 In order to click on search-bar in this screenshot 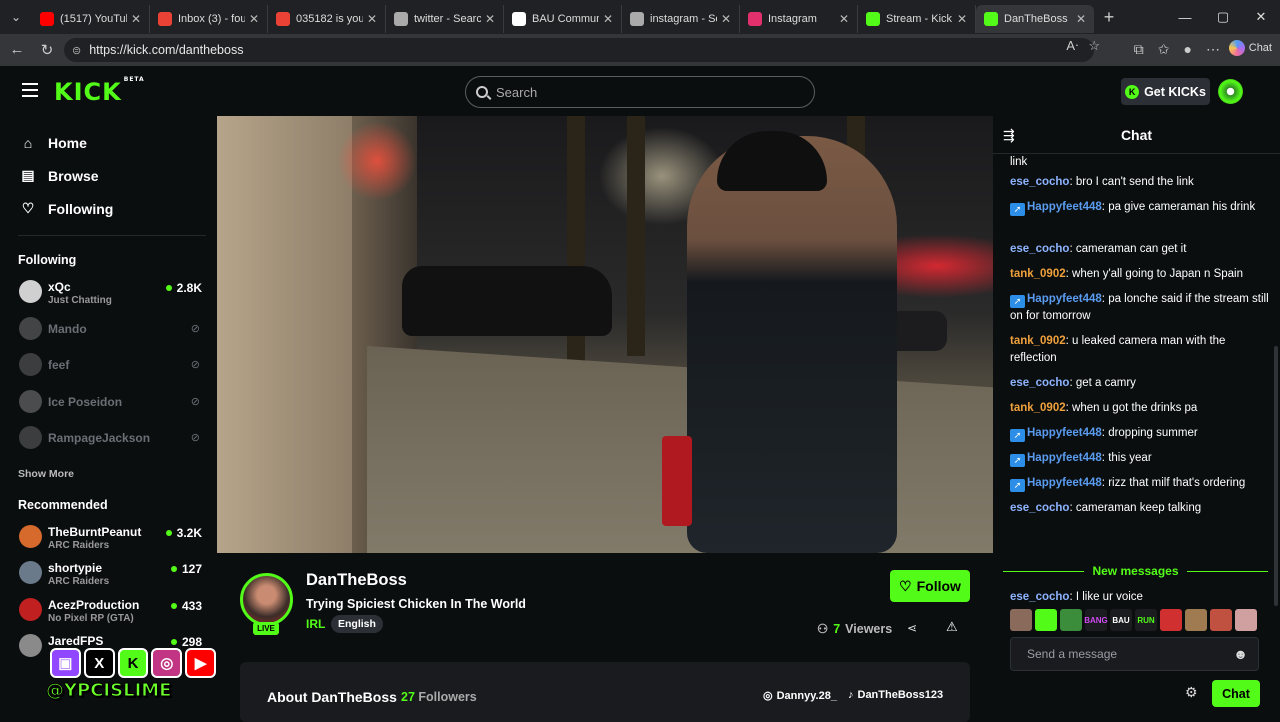, I will do `click(640, 92)`.